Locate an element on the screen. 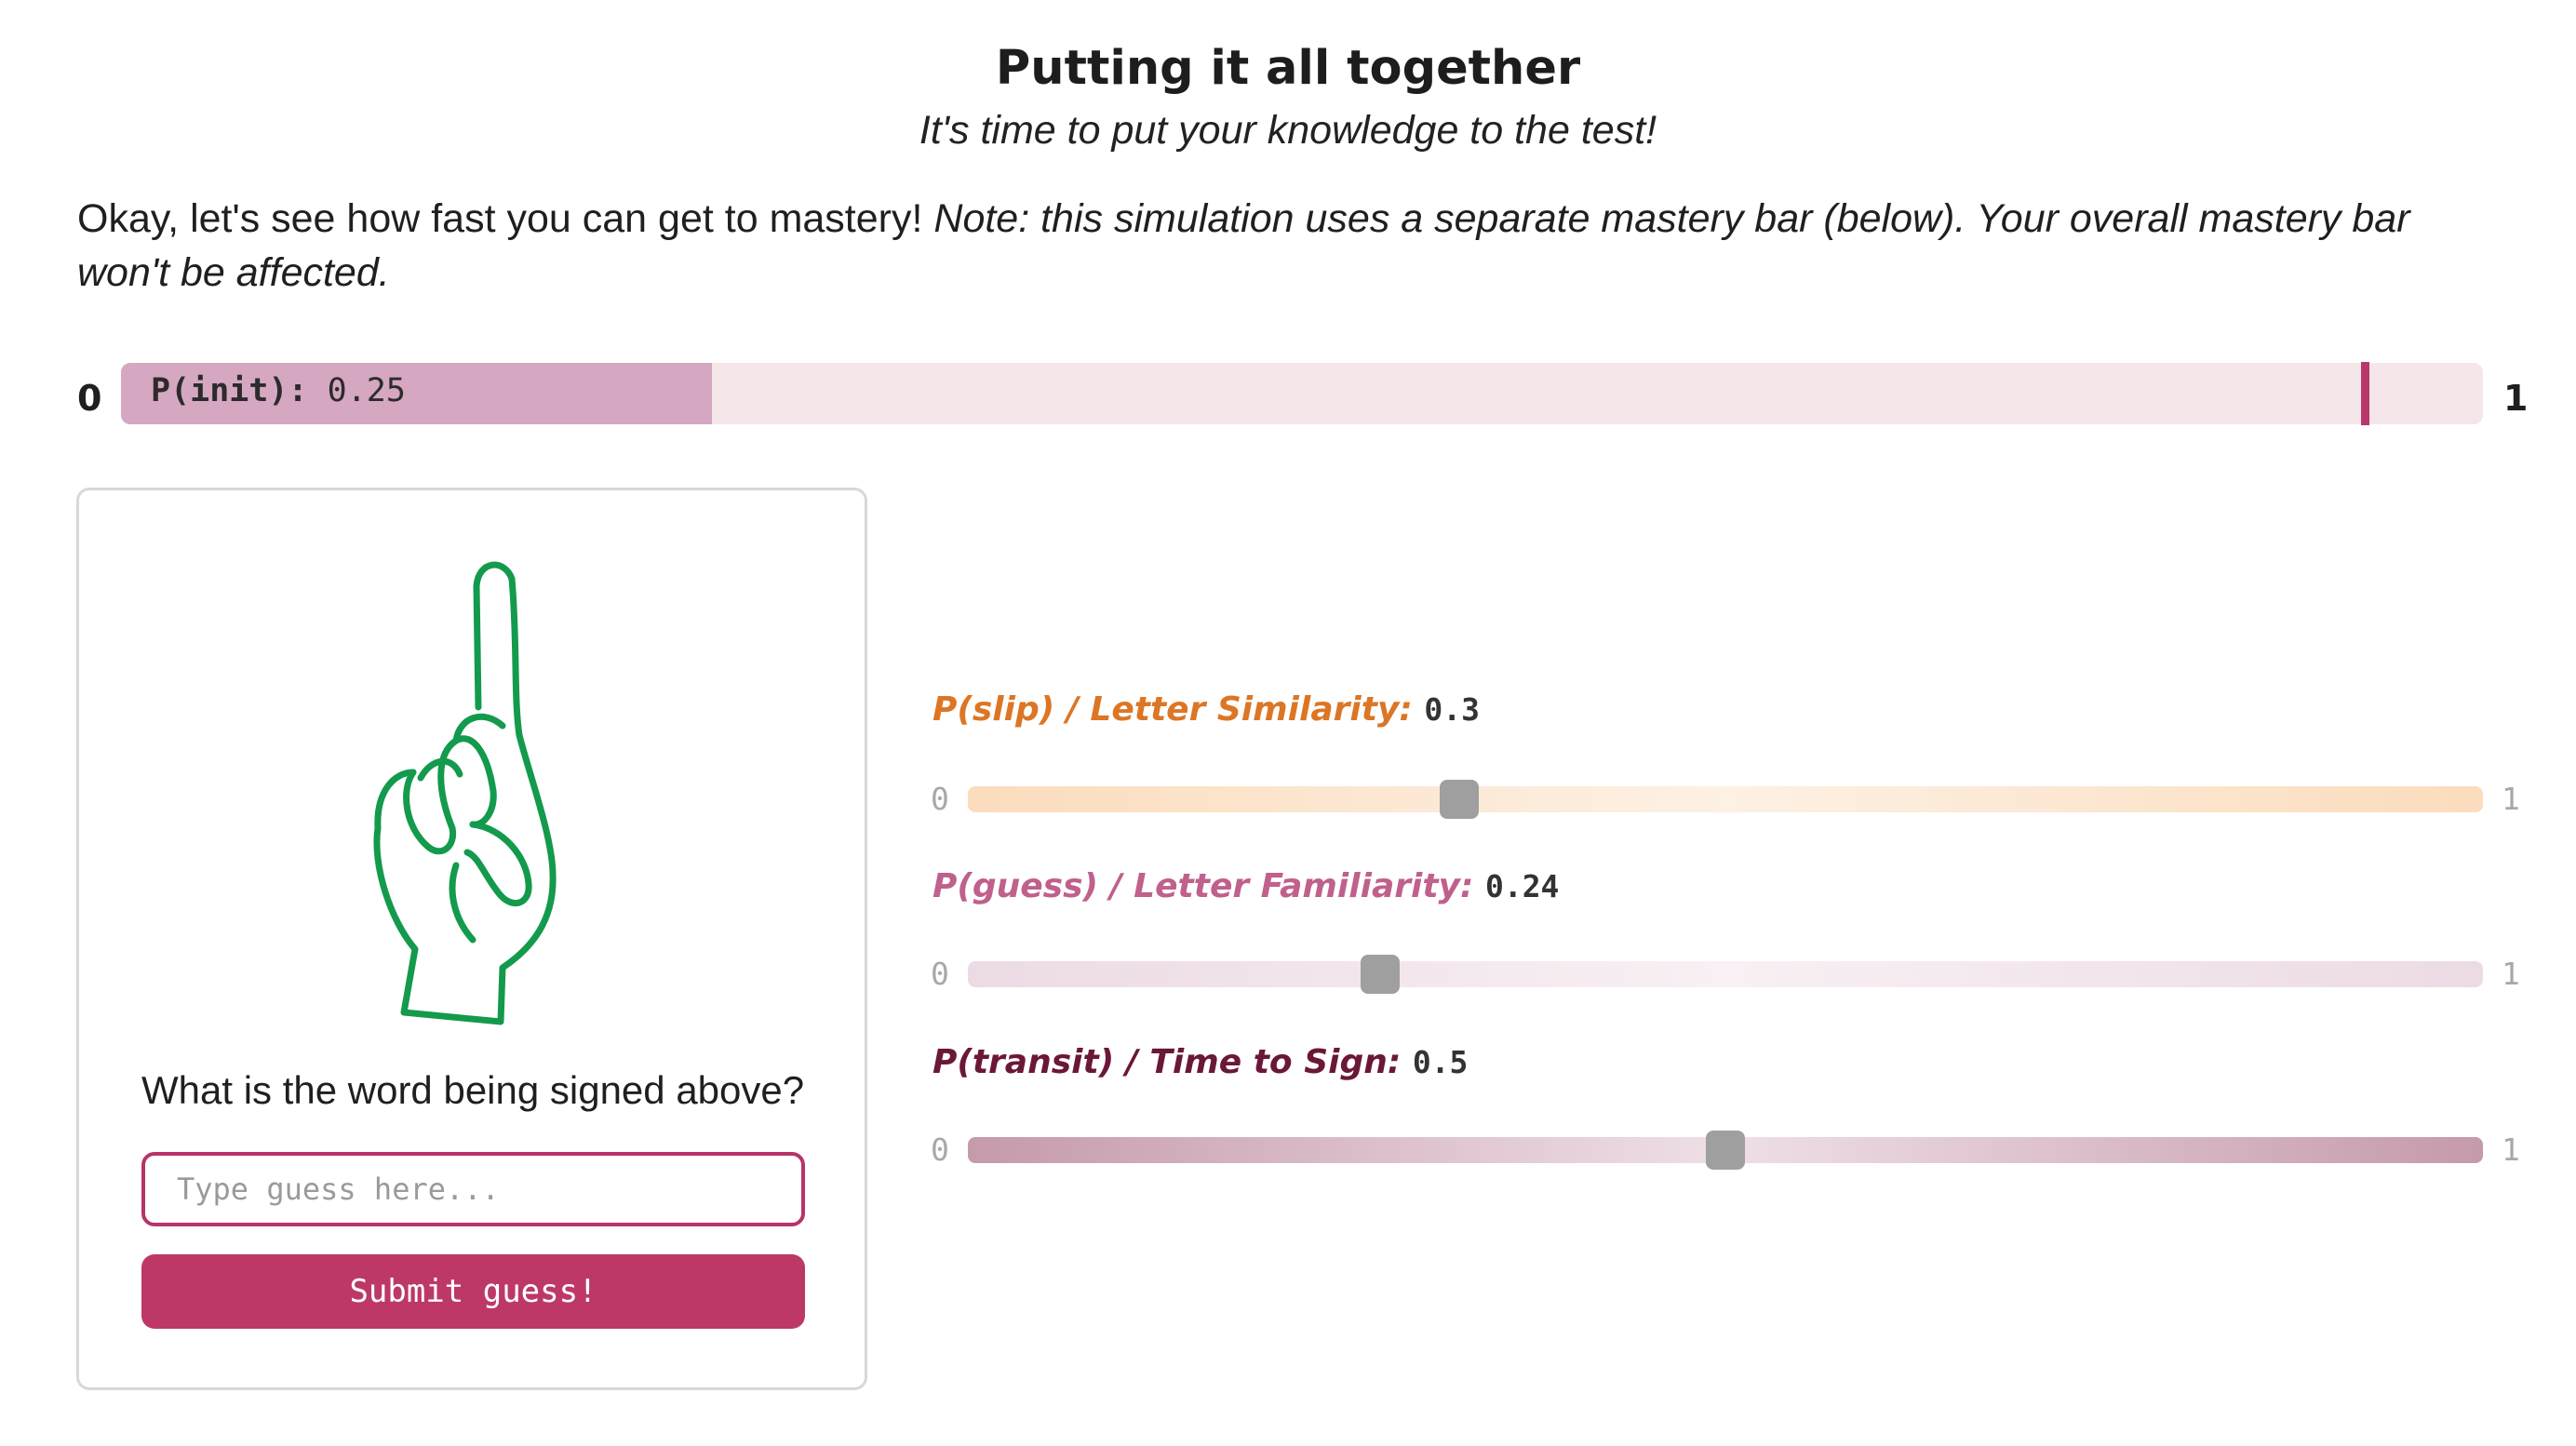  guess-label-text: P(guess) / Letter Familiarity: is located at coordinates (1203, 886).